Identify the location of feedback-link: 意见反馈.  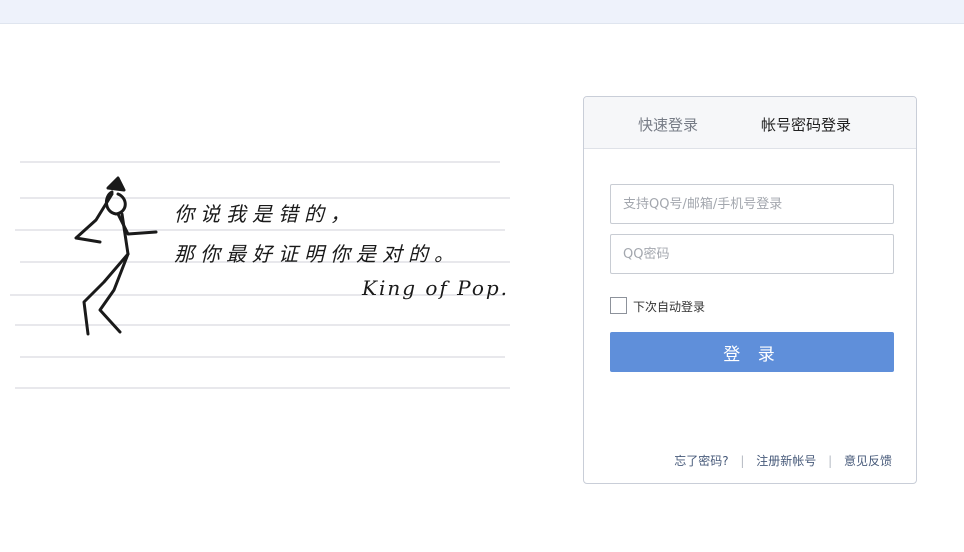
(868, 461).